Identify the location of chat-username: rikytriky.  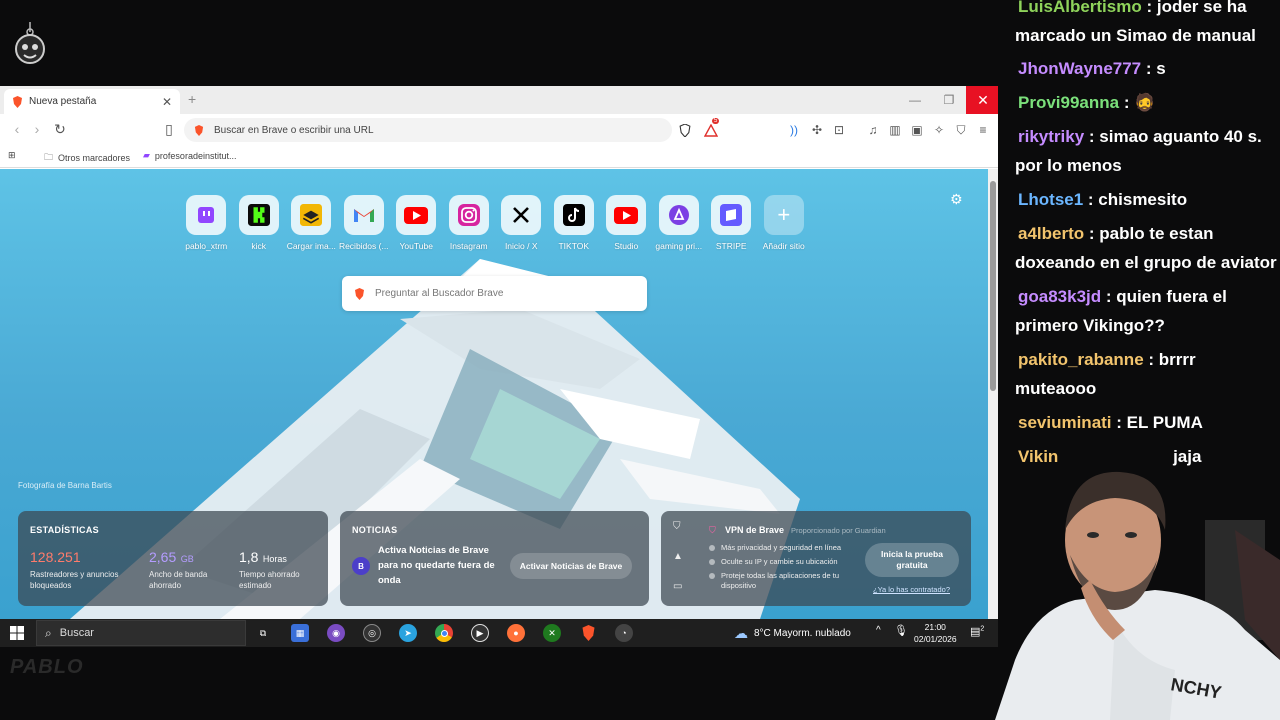
(1051, 136).